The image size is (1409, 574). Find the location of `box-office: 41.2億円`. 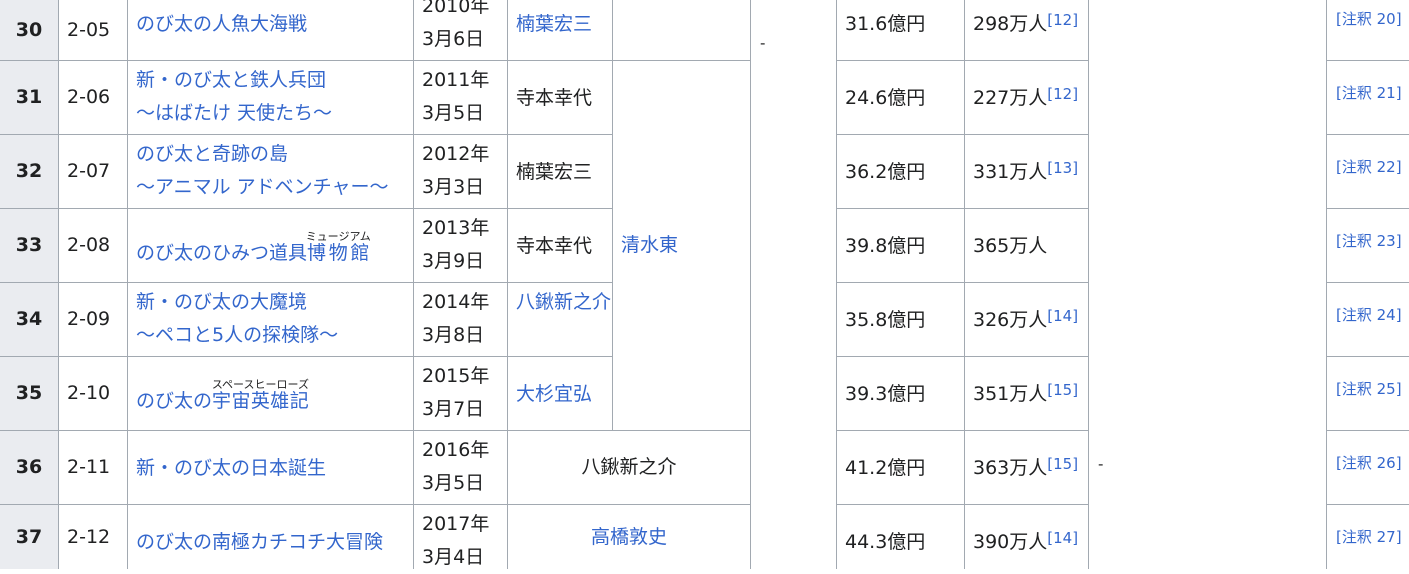

box-office: 41.2億円 is located at coordinates (885, 468).